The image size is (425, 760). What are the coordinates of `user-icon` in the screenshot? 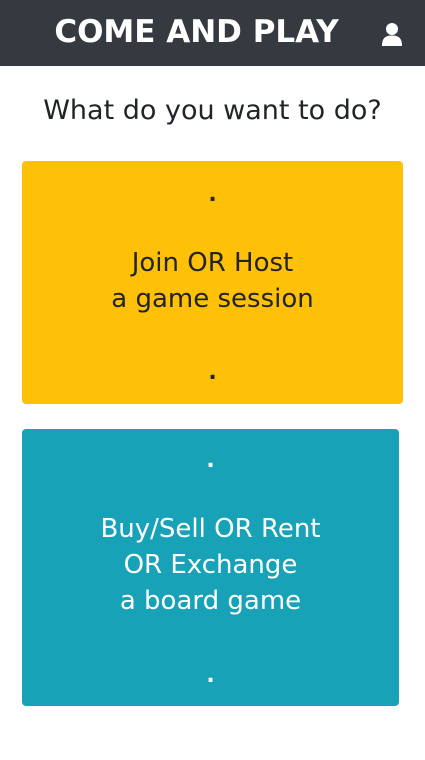 It's located at (392, 34).